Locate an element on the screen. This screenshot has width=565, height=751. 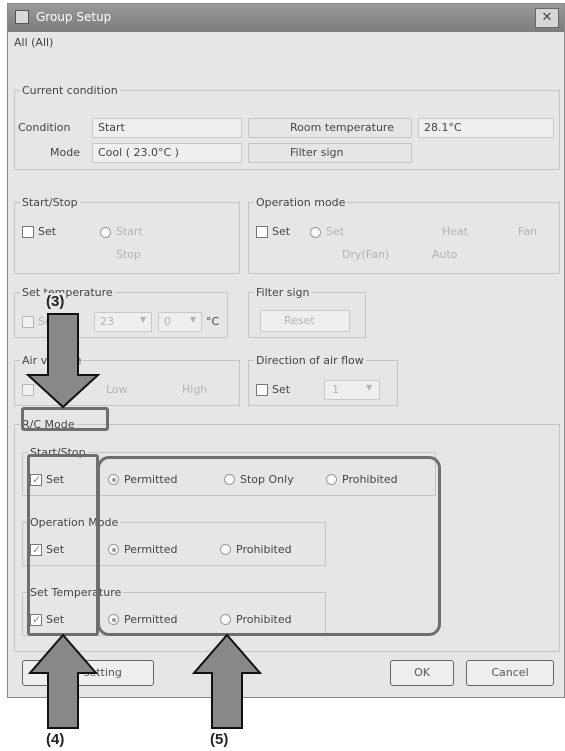
callout-4: (4) is located at coordinates (55, 739).